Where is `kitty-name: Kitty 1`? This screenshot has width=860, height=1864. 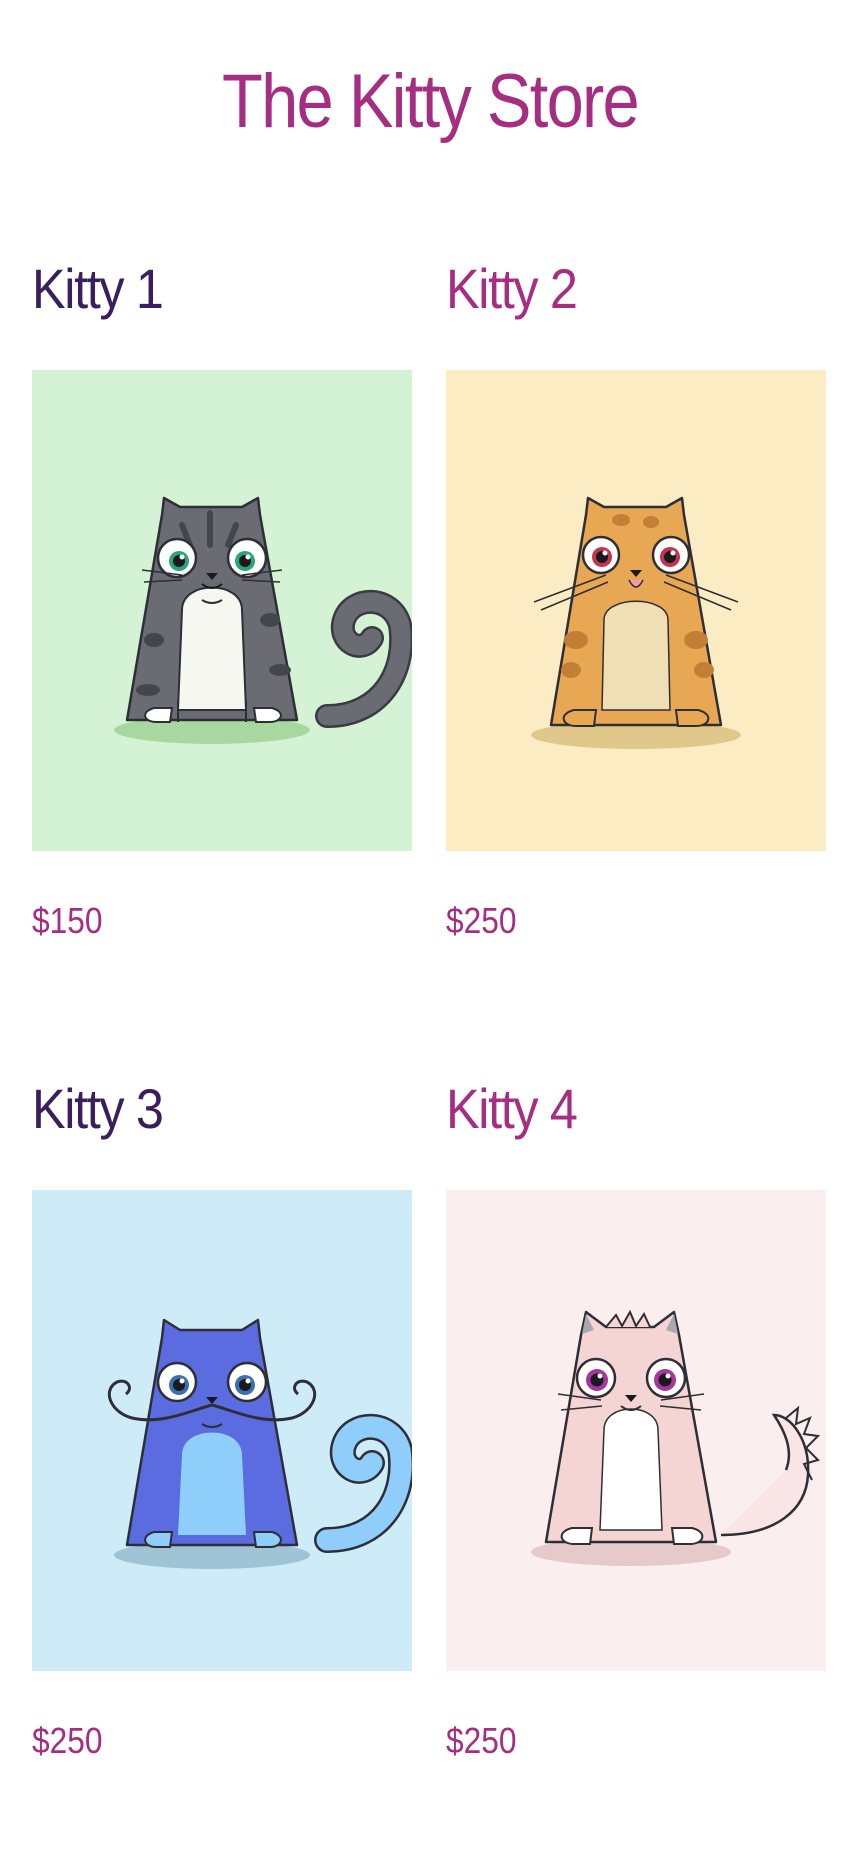
kitty-name: Kitty 1 is located at coordinates (98, 288).